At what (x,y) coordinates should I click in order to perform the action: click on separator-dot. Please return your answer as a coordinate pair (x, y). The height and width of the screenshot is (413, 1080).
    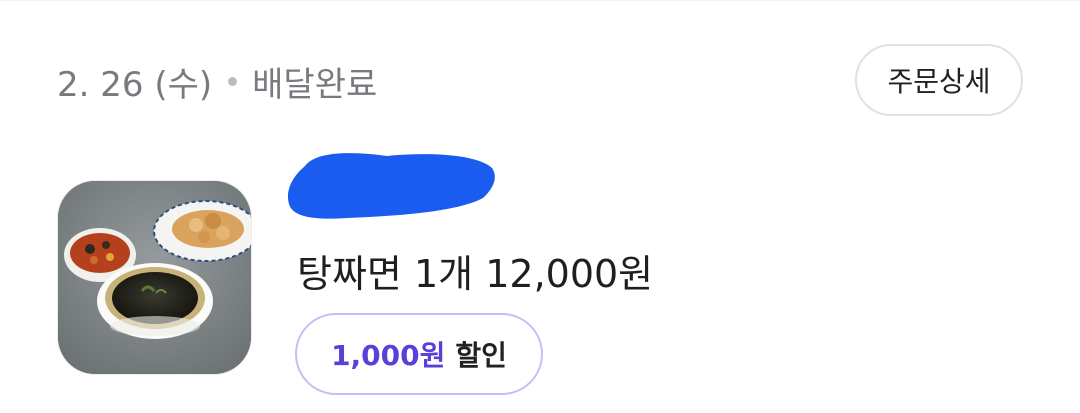
    Looking at the image, I should click on (233, 81).